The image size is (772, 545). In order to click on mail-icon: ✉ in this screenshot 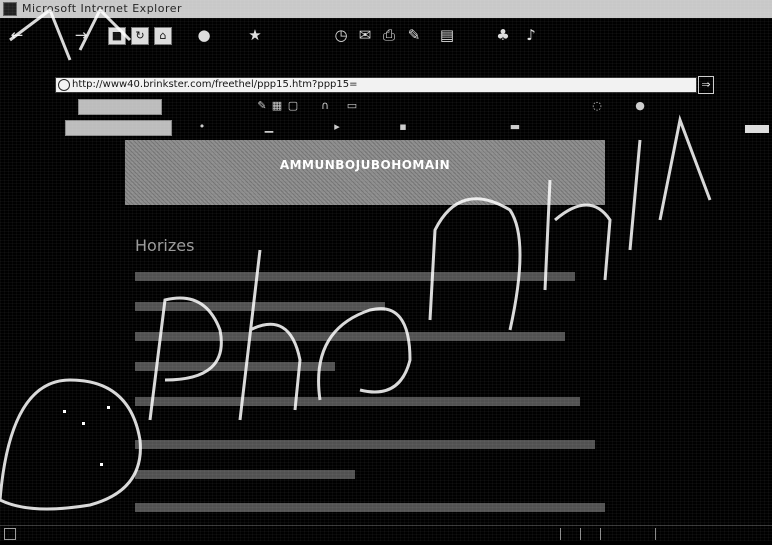, I will do `click(365, 35)`.